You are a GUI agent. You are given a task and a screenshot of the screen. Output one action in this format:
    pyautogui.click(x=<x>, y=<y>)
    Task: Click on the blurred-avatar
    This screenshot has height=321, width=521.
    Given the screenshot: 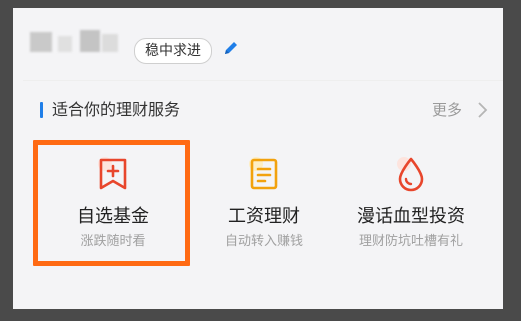 What is the action you would take?
    pyautogui.click(x=41, y=42)
    